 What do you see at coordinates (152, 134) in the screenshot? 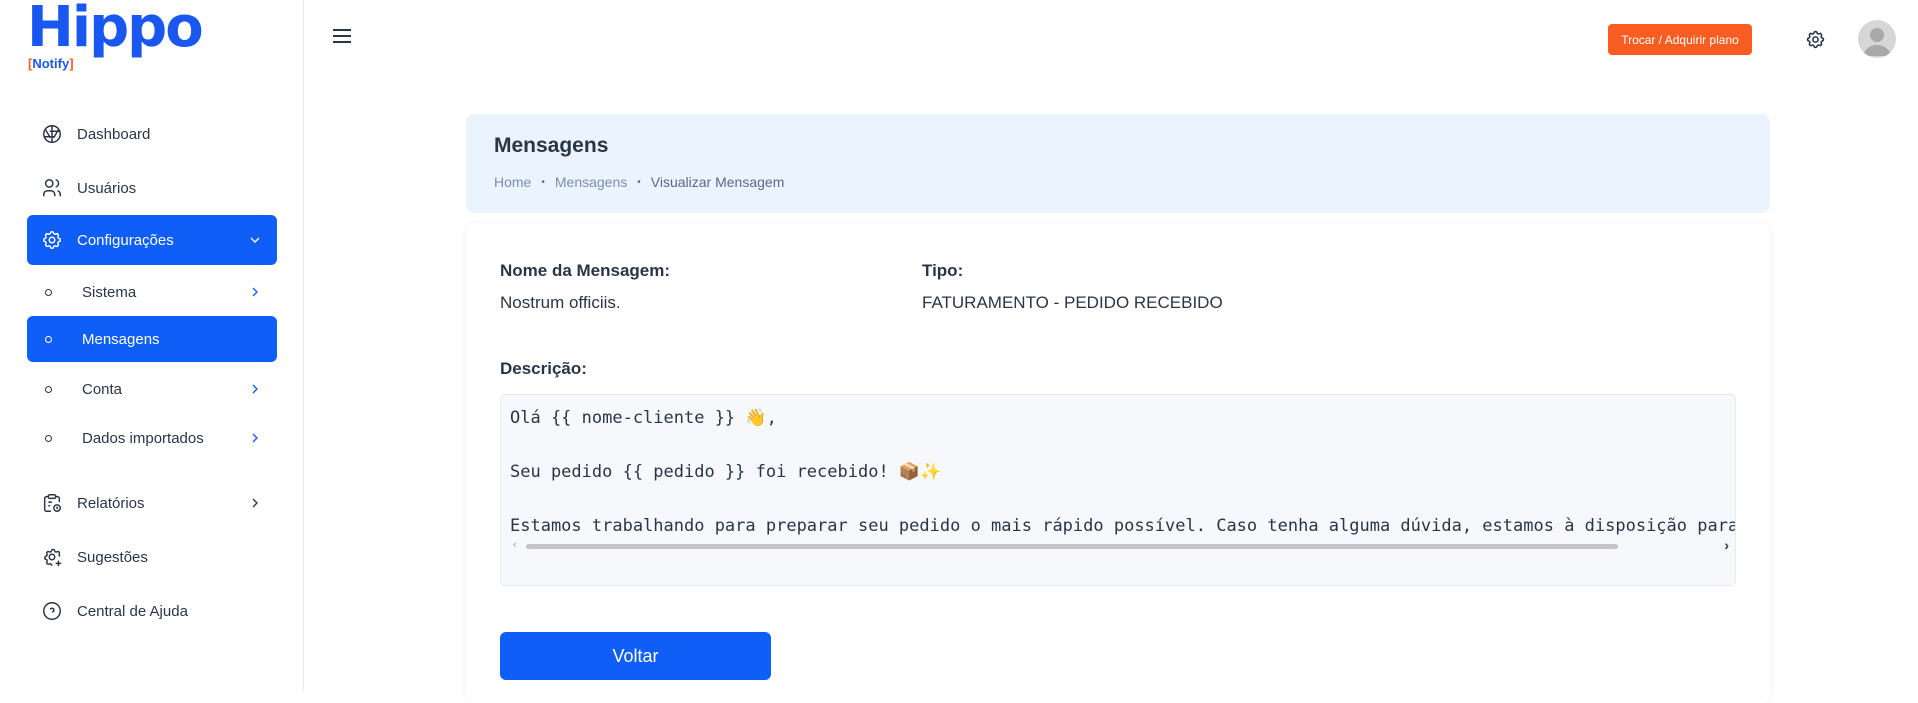
I see `sidebar-item-dashboard: Dashboard` at bounding box center [152, 134].